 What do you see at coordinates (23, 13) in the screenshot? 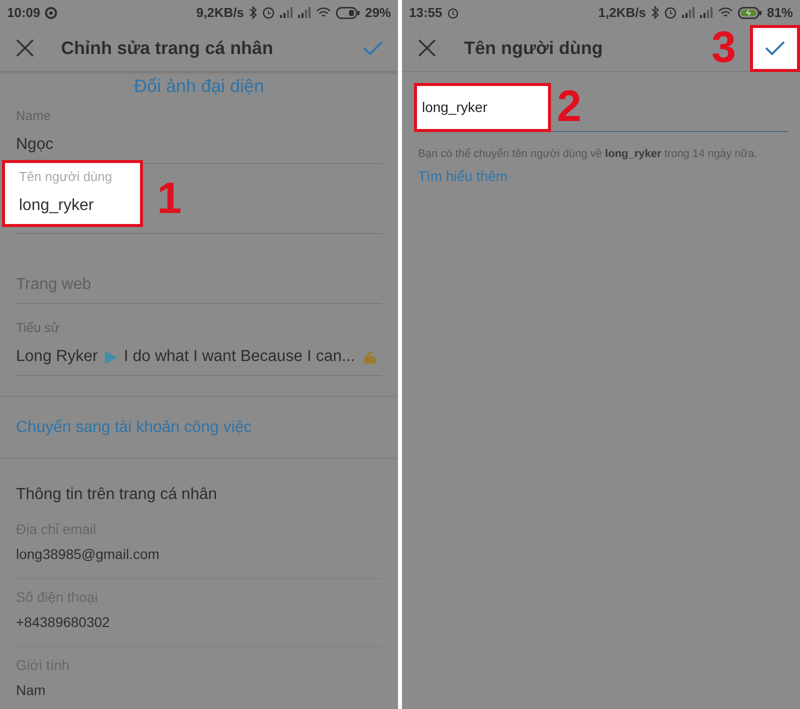
I see `clock-time: 10:09` at bounding box center [23, 13].